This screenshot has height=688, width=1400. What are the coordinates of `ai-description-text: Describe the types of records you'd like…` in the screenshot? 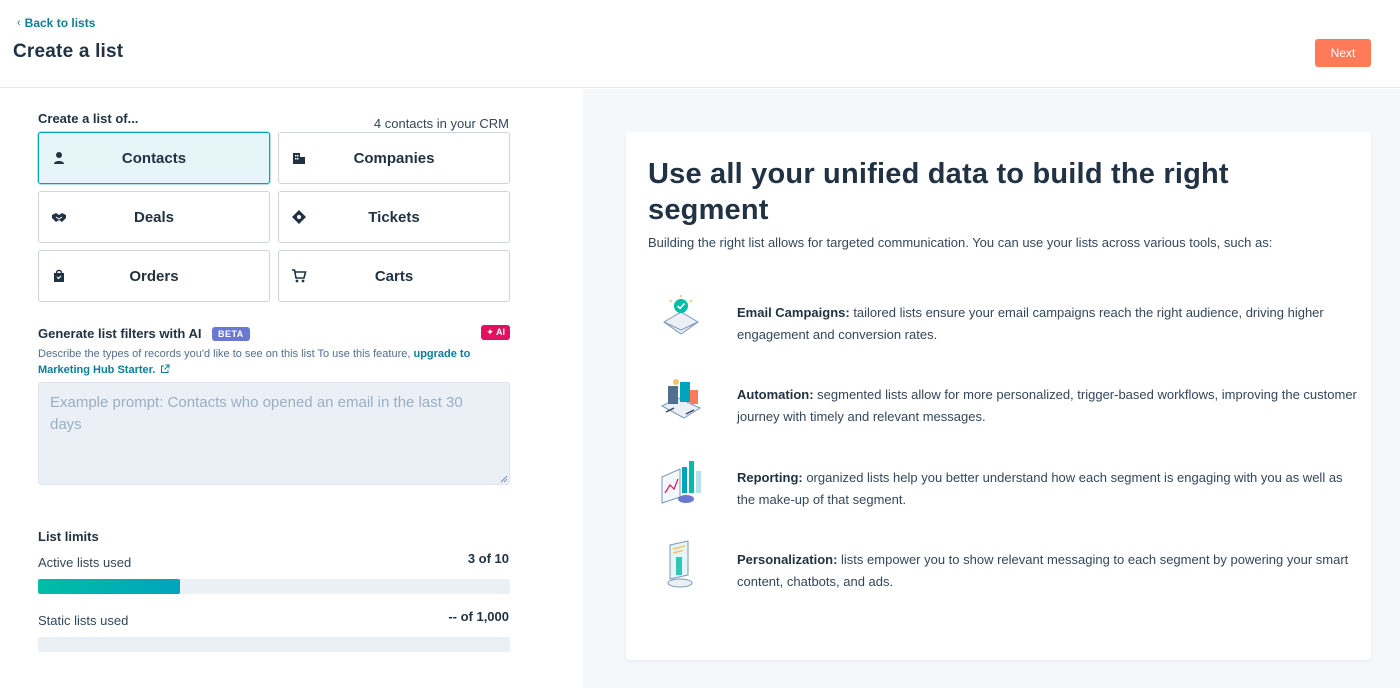 It's located at (226, 354).